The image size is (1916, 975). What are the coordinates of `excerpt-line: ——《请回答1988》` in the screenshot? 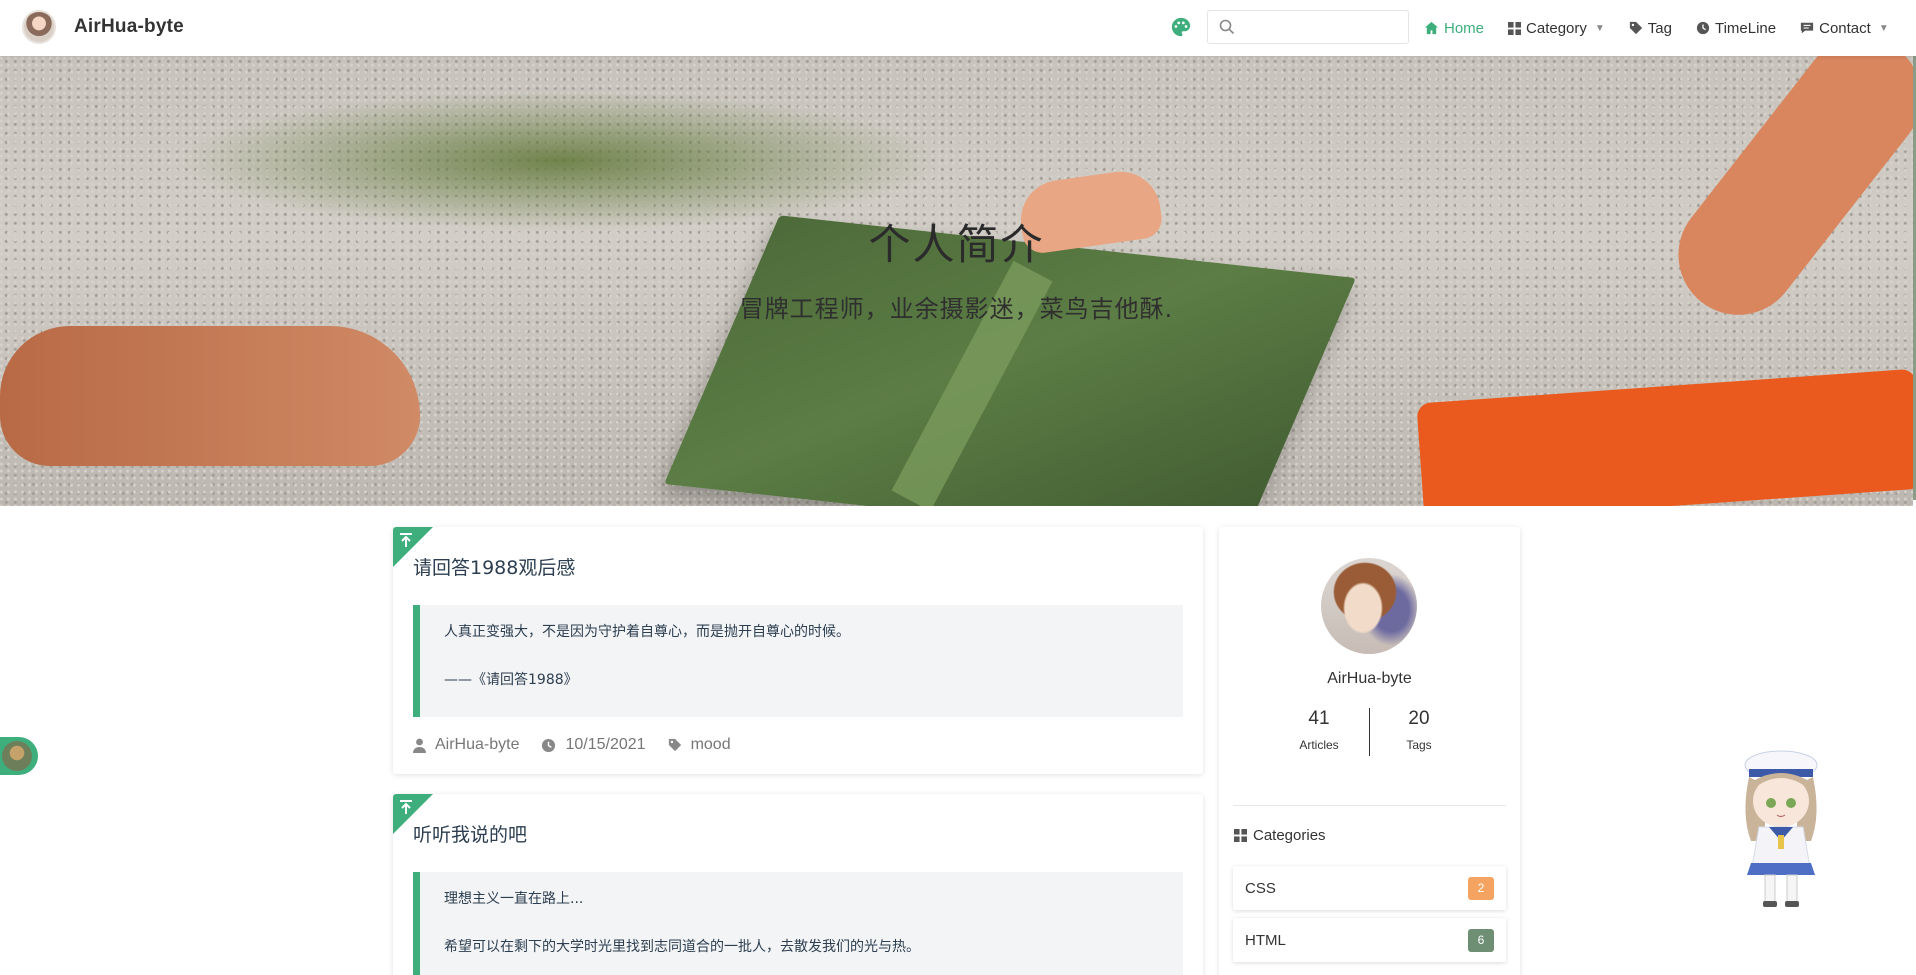 It's located at (511, 680).